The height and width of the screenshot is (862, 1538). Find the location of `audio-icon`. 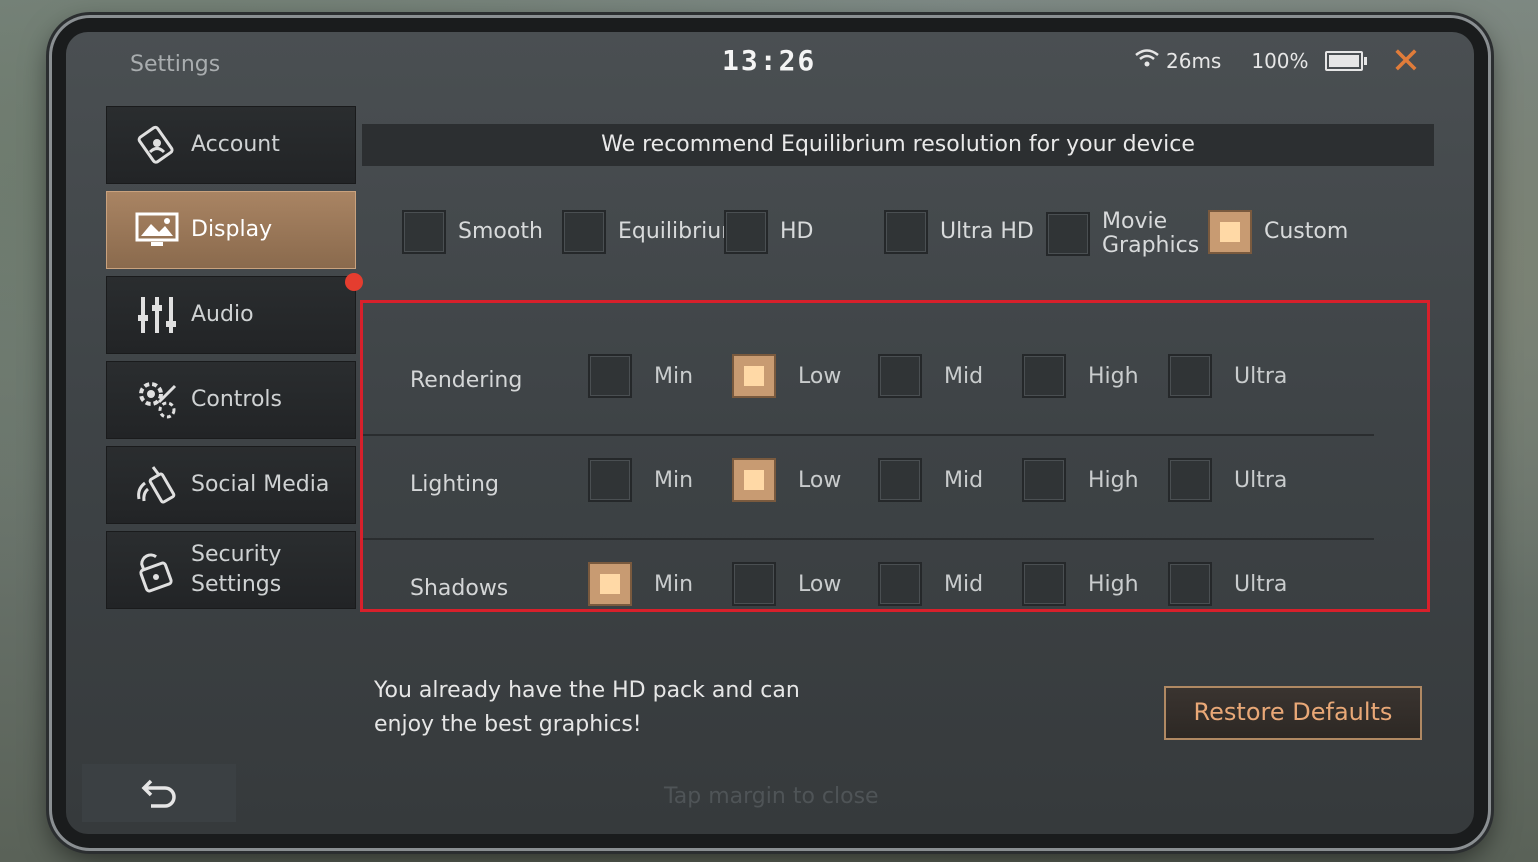

audio-icon is located at coordinates (157, 315).